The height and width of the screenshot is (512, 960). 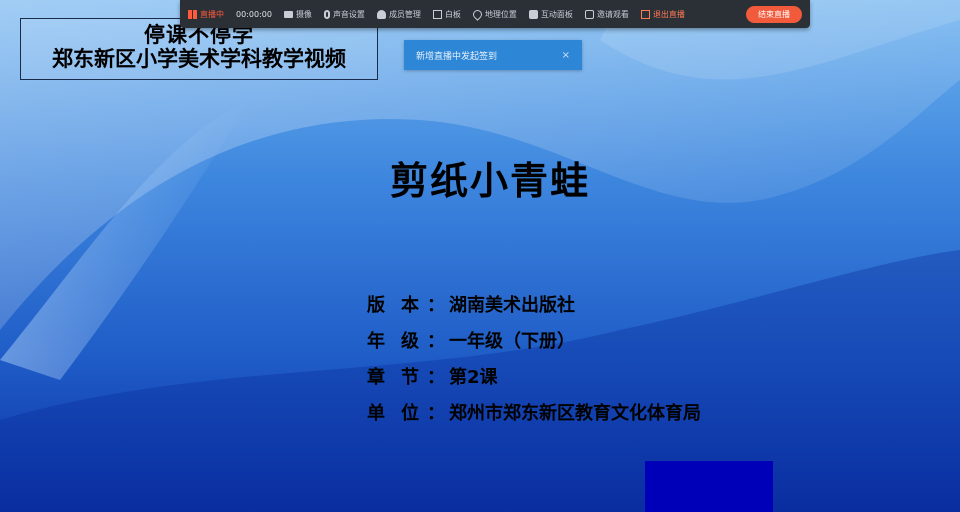 I want to click on microphone-icon, so click(x=326, y=14).